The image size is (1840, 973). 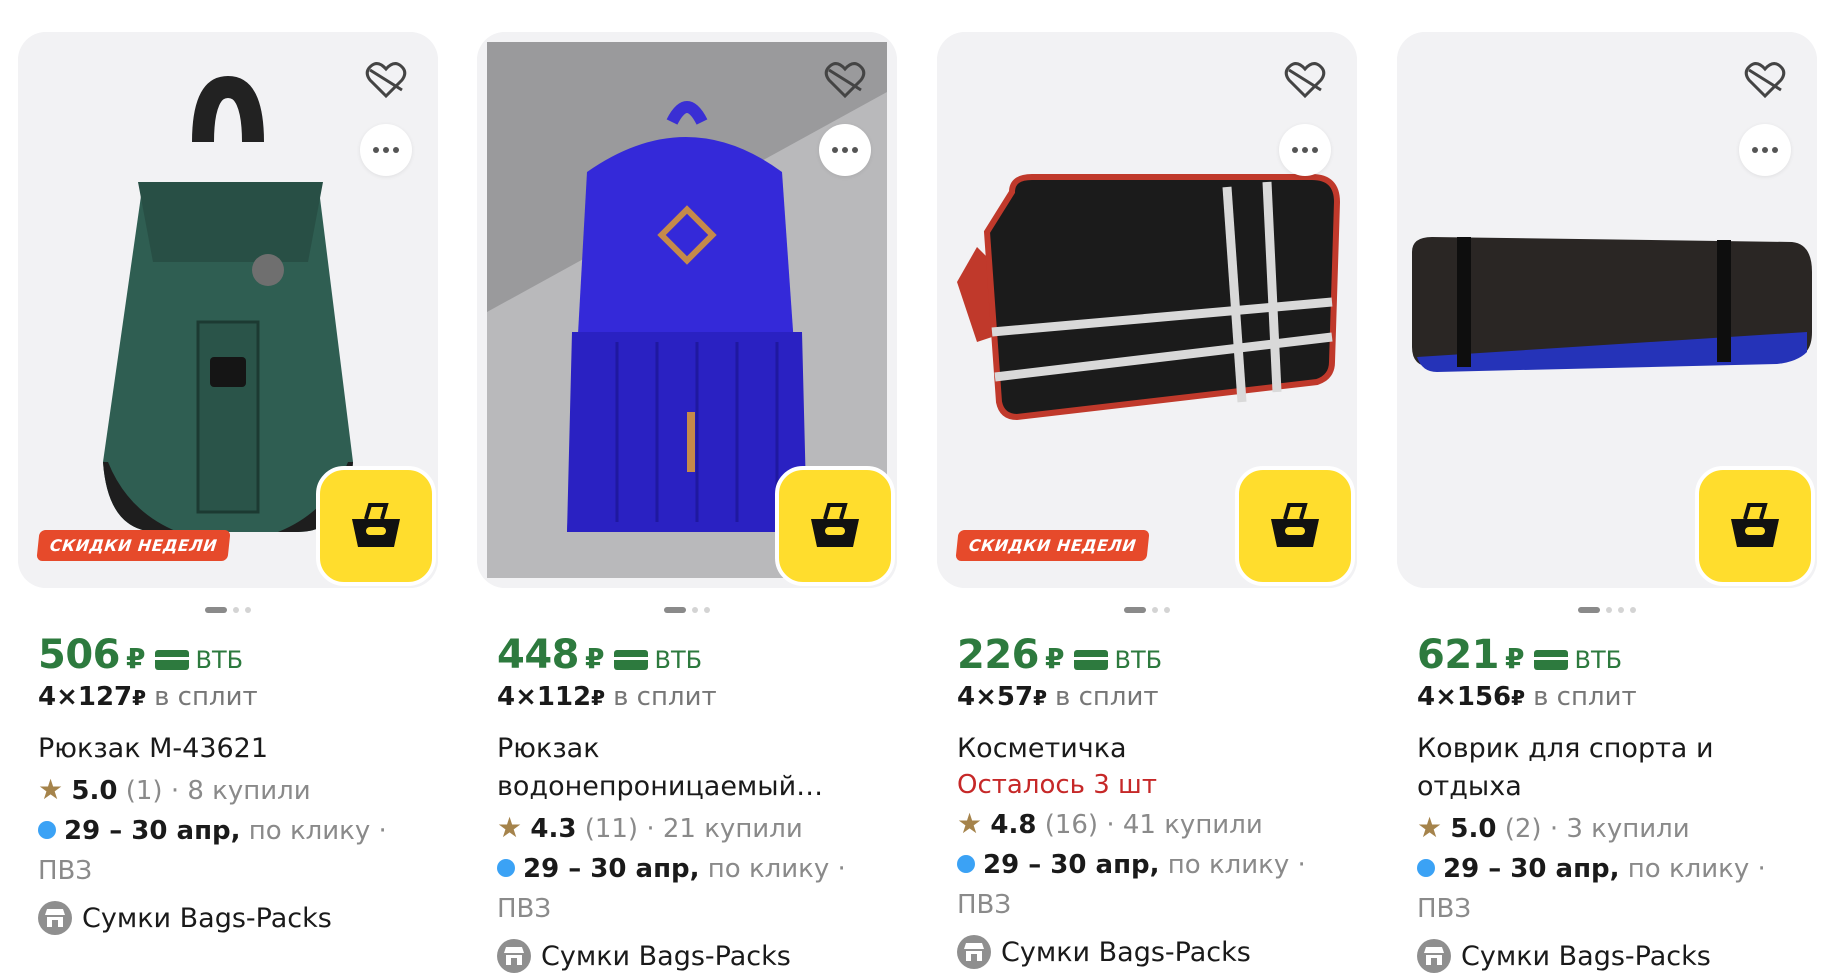 What do you see at coordinates (998, 655) in the screenshot?
I see `price: 226` at bounding box center [998, 655].